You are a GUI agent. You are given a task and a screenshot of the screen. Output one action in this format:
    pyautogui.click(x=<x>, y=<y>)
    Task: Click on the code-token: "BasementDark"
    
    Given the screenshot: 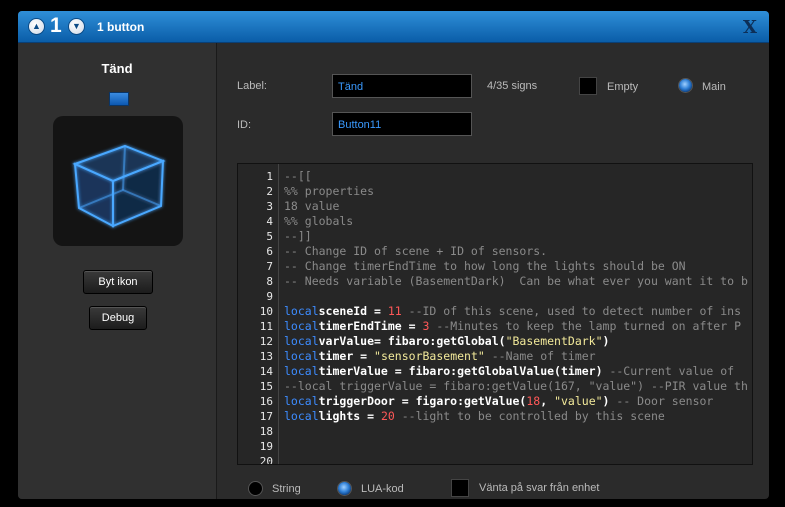 What is the action you would take?
    pyautogui.click(x=554, y=341)
    